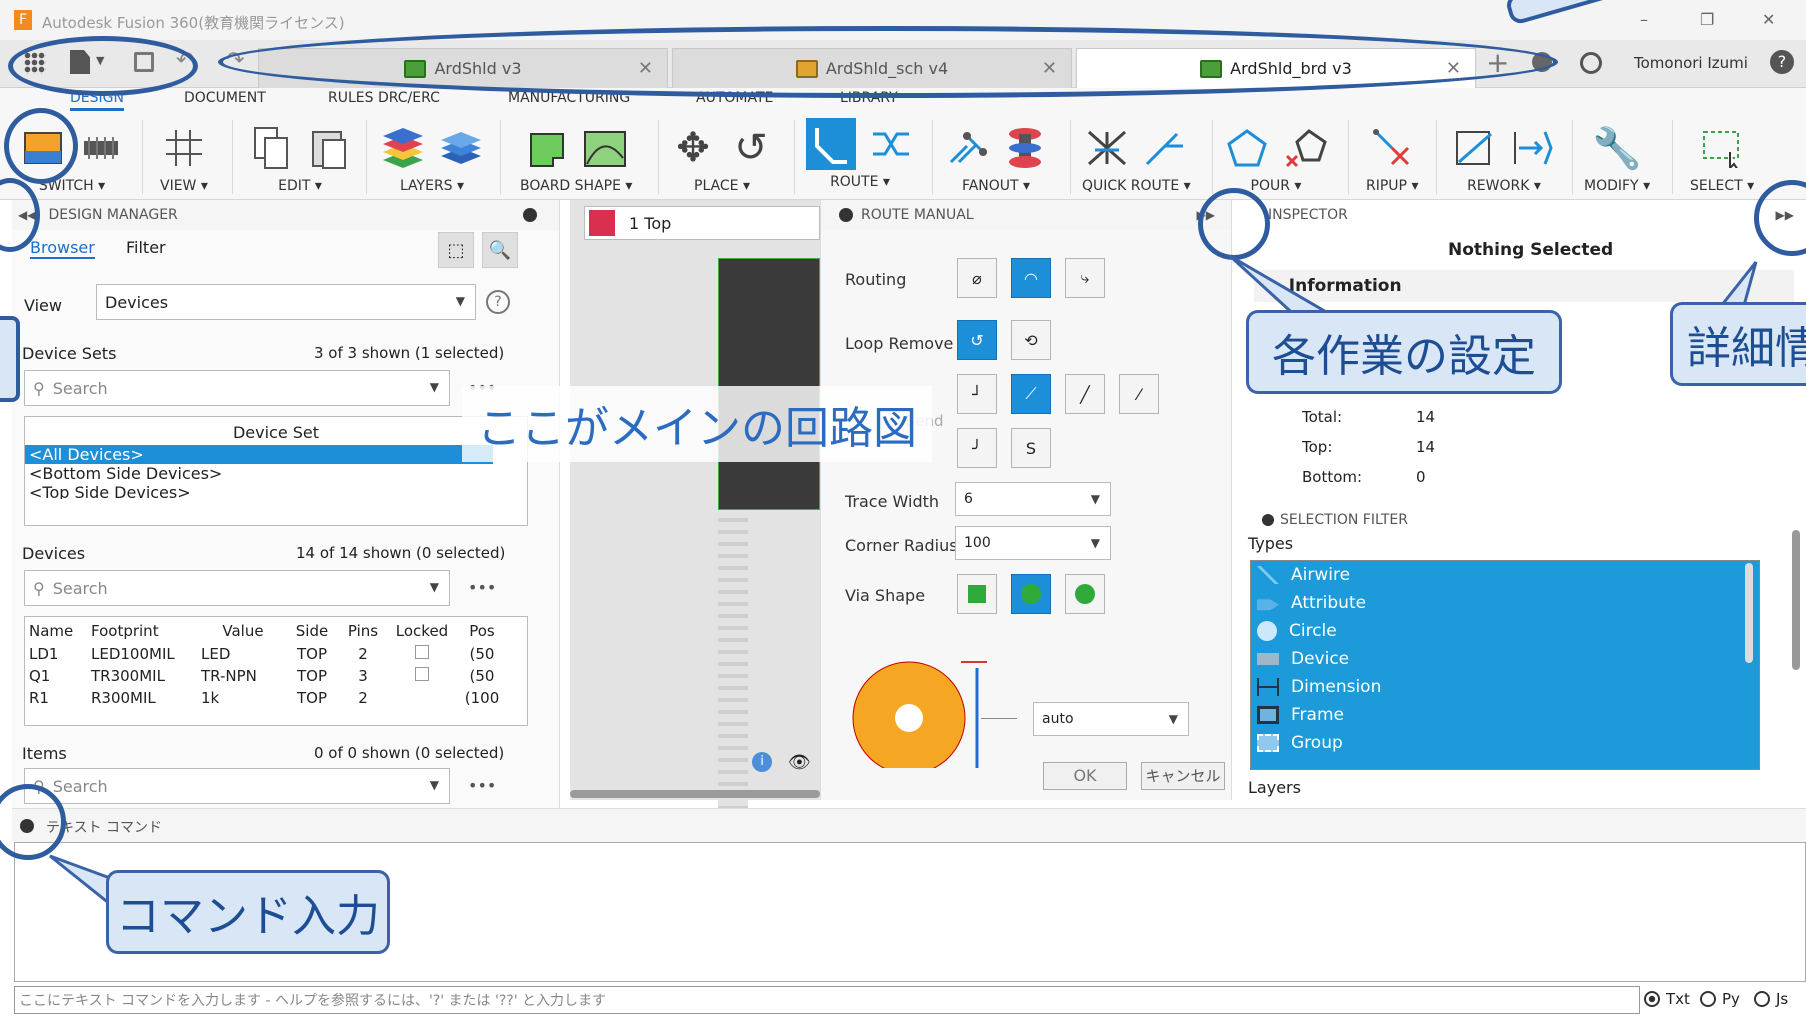 The image size is (1806, 1016). What do you see at coordinates (1738, 344) in the screenshot?
I see `details-callout: 詳細情` at bounding box center [1738, 344].